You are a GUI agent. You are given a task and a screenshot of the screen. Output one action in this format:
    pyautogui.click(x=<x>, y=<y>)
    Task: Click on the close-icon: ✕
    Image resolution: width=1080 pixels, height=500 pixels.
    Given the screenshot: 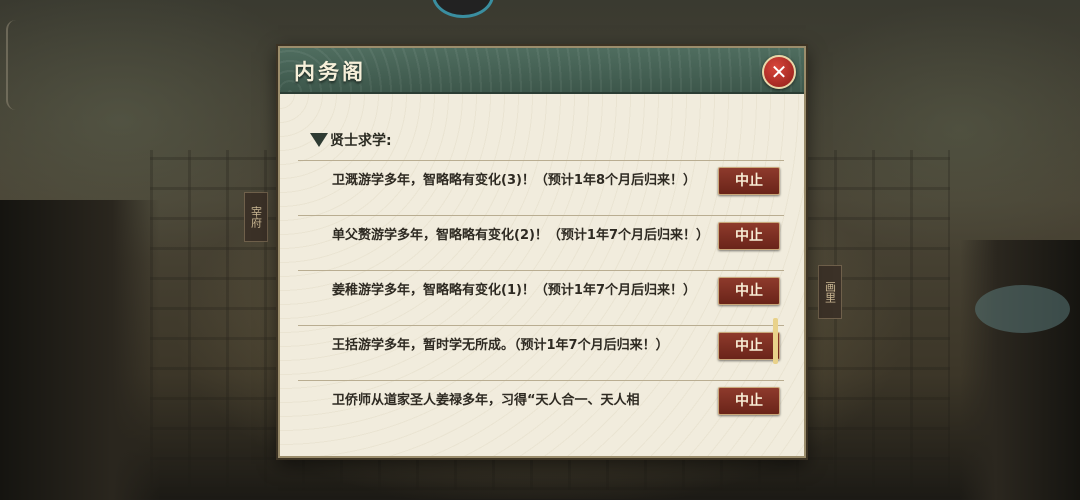 What is the action you would take?
    pyautogui.click(x=779, y=72)
    